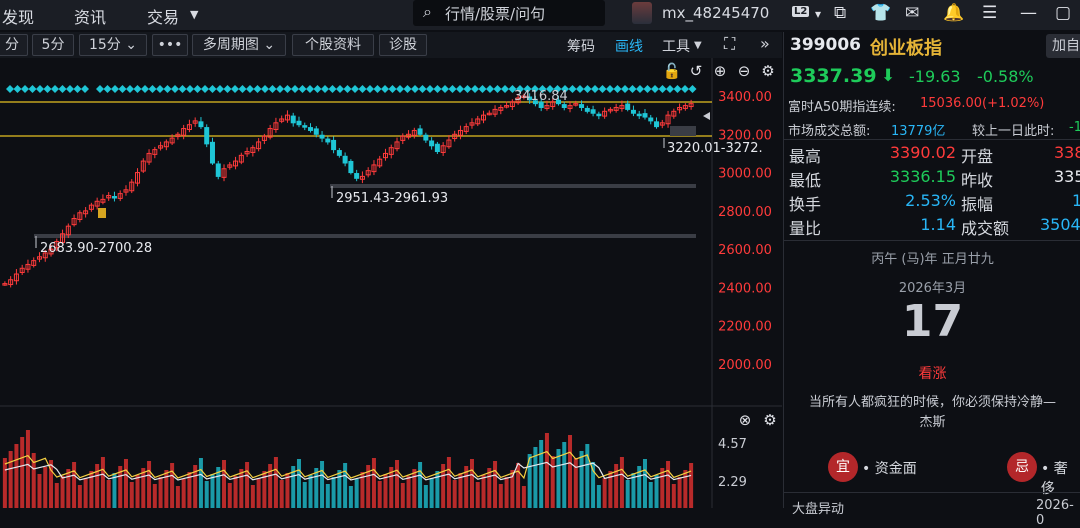 This screenshot has height=528, width=1080. I want to click on quote-value: 2.53%, so click(930, 200).